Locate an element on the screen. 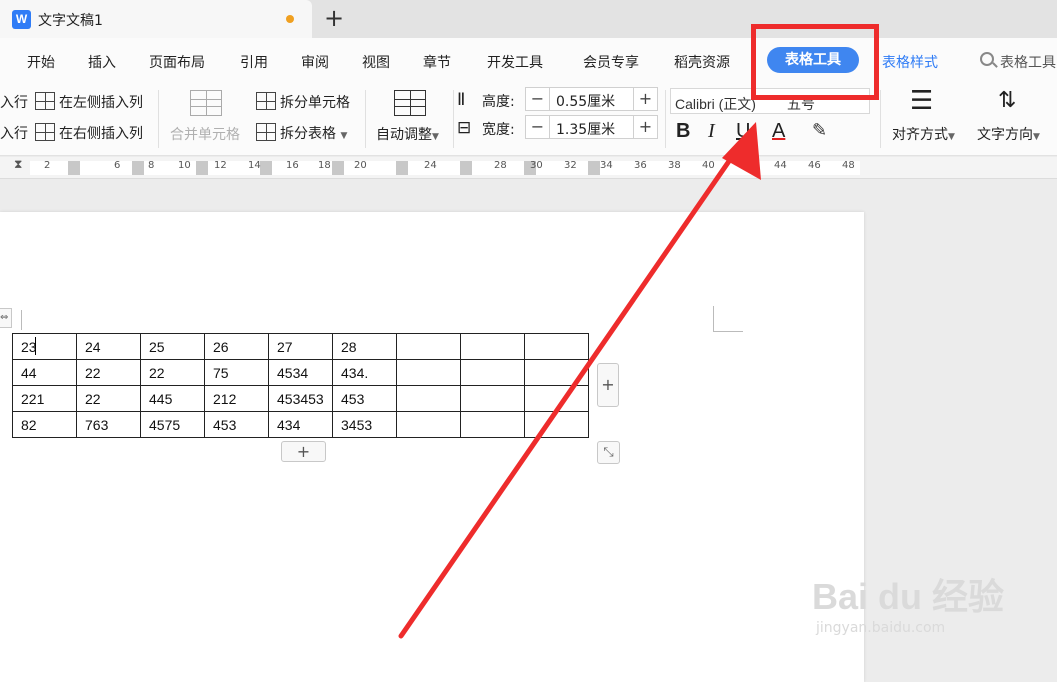 The image size is (1057, 682). table-cell: 25 is located at coordinates (172, 346).